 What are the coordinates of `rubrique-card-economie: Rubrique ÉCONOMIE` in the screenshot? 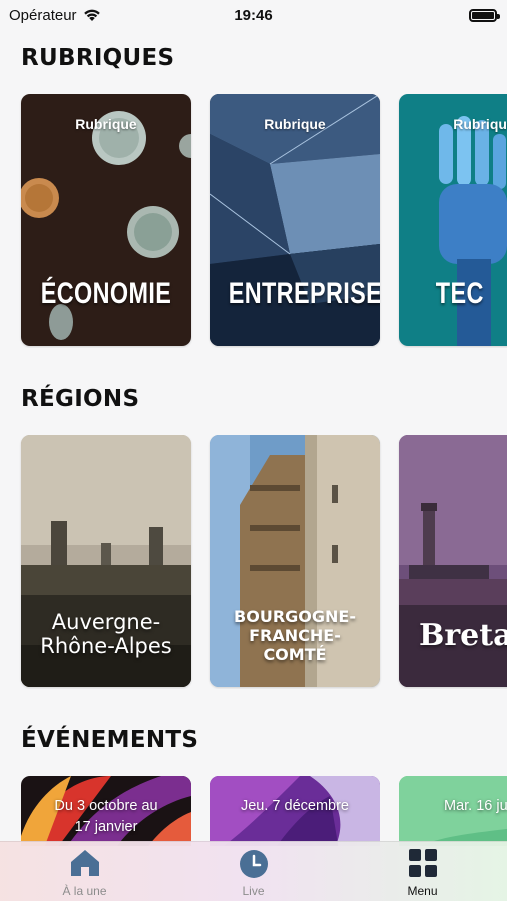 It's located at (106, 220).